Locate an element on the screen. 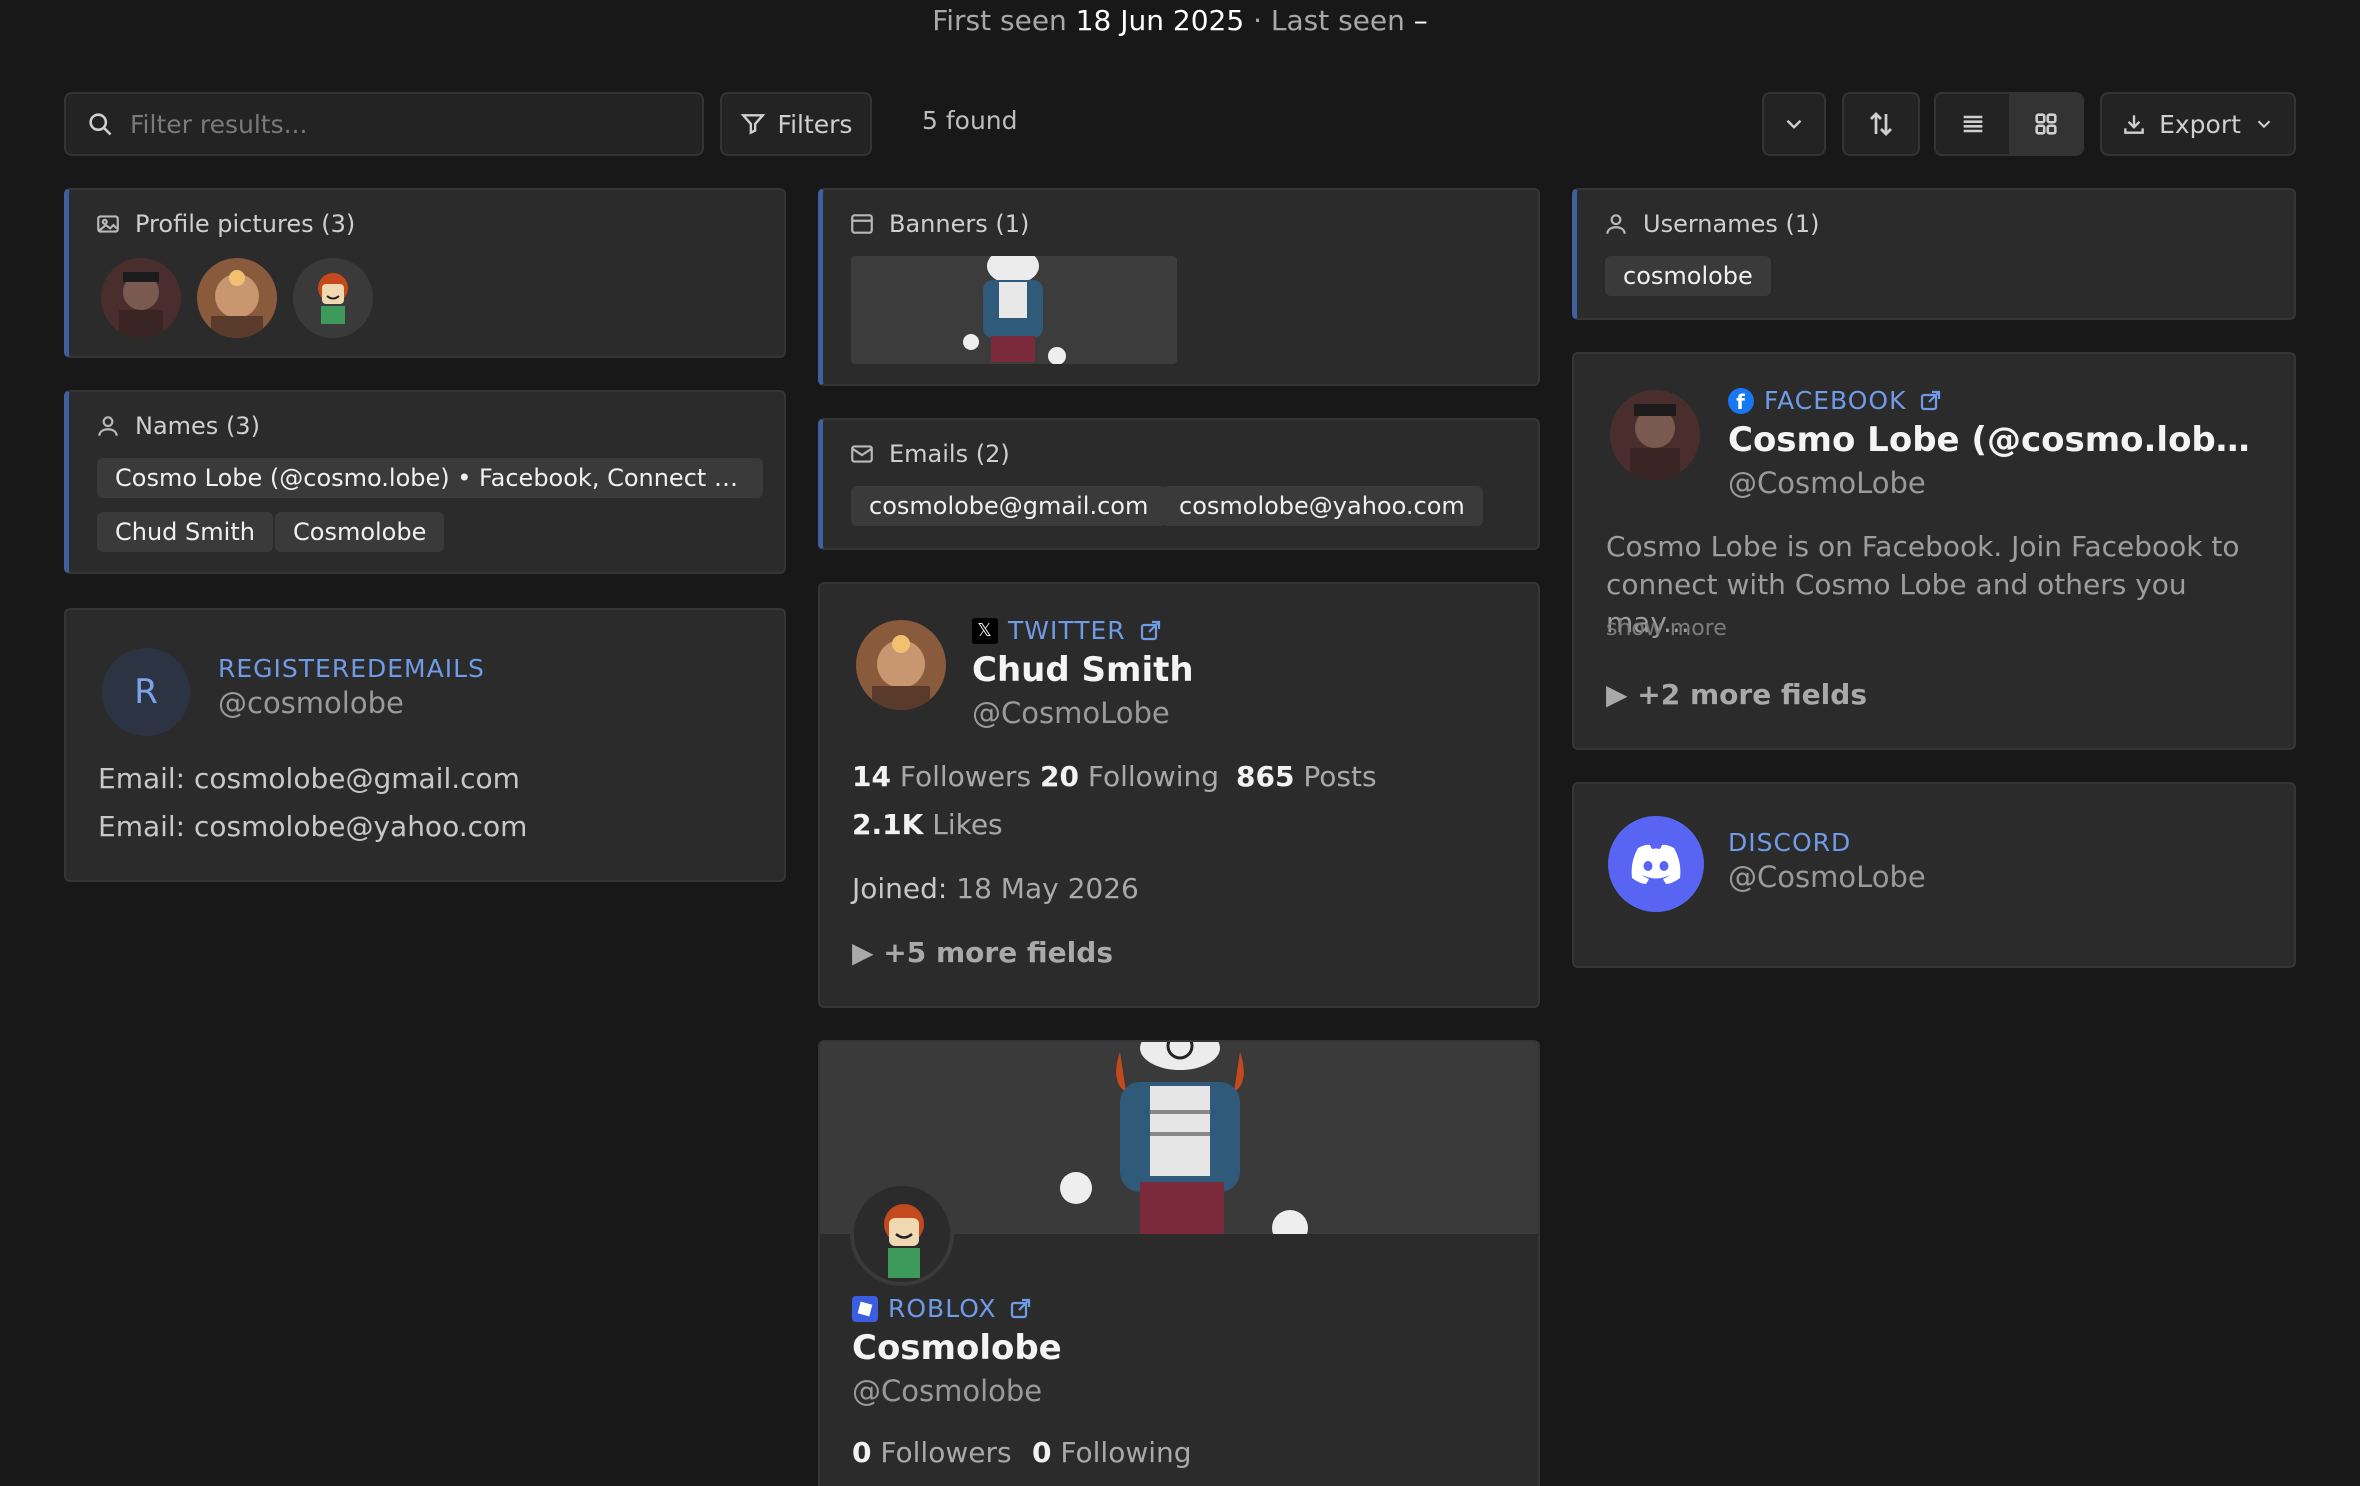 This screenshot has height=1486, width=2360. profile-pictures-header: Profile pictures (3) is located at coordinates (225, 224).